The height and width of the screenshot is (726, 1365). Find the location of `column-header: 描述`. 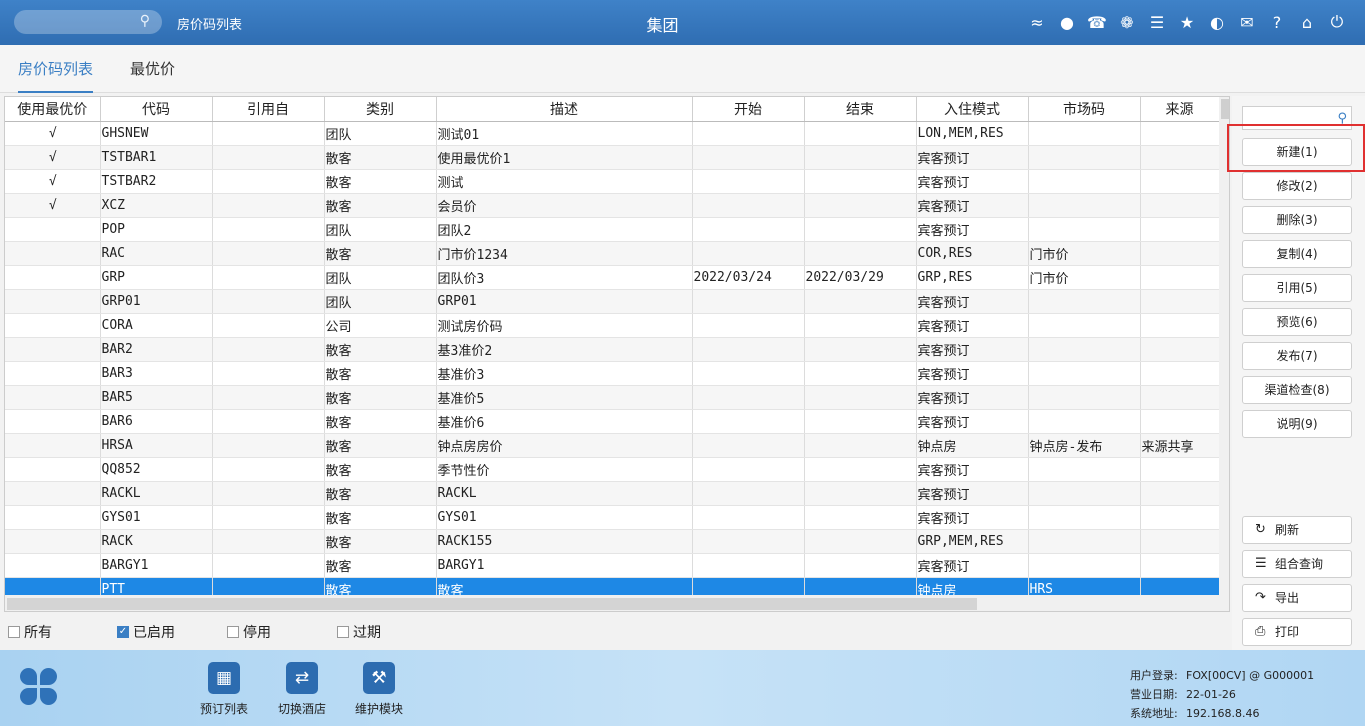

column-header: 描述 is located at coordinates (564, 109).